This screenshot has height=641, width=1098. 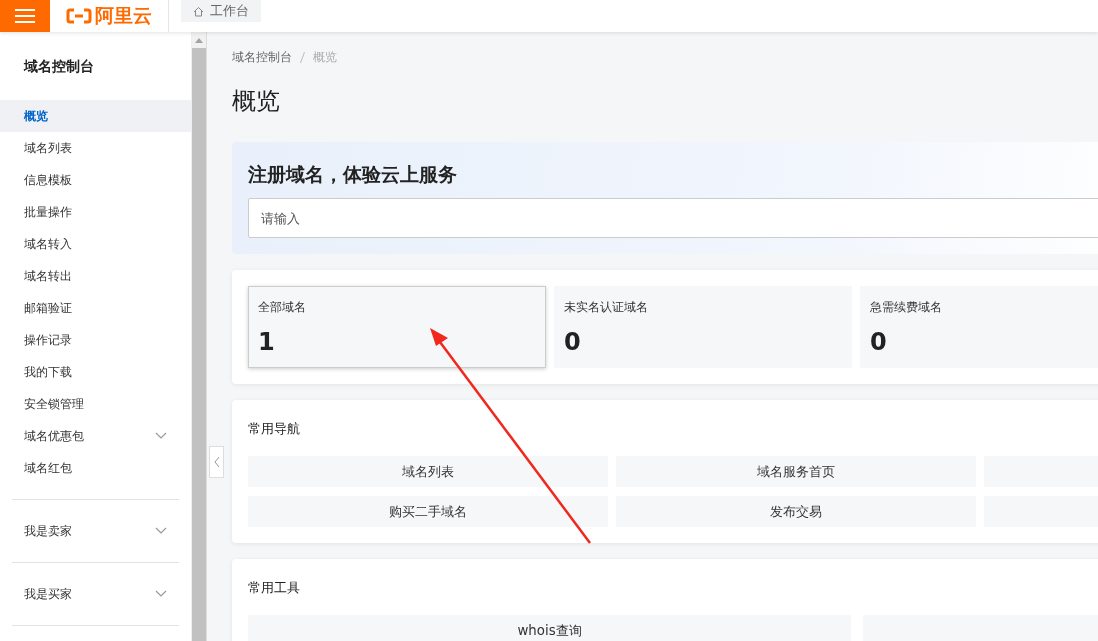 I want to click on sidebar-item: 邮箱验证, so click(x=95, y=308).